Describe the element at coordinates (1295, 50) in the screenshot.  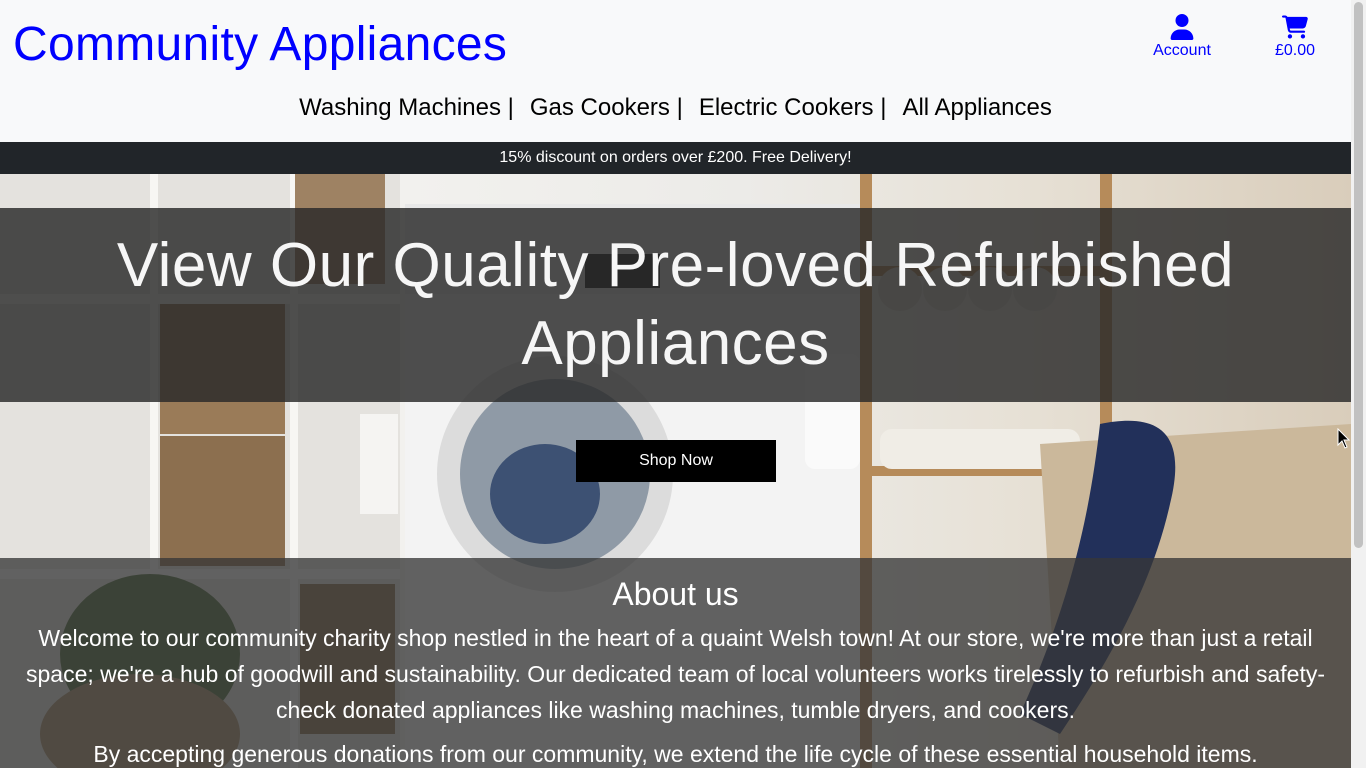
I see `cart-total: £0.00` at that location.